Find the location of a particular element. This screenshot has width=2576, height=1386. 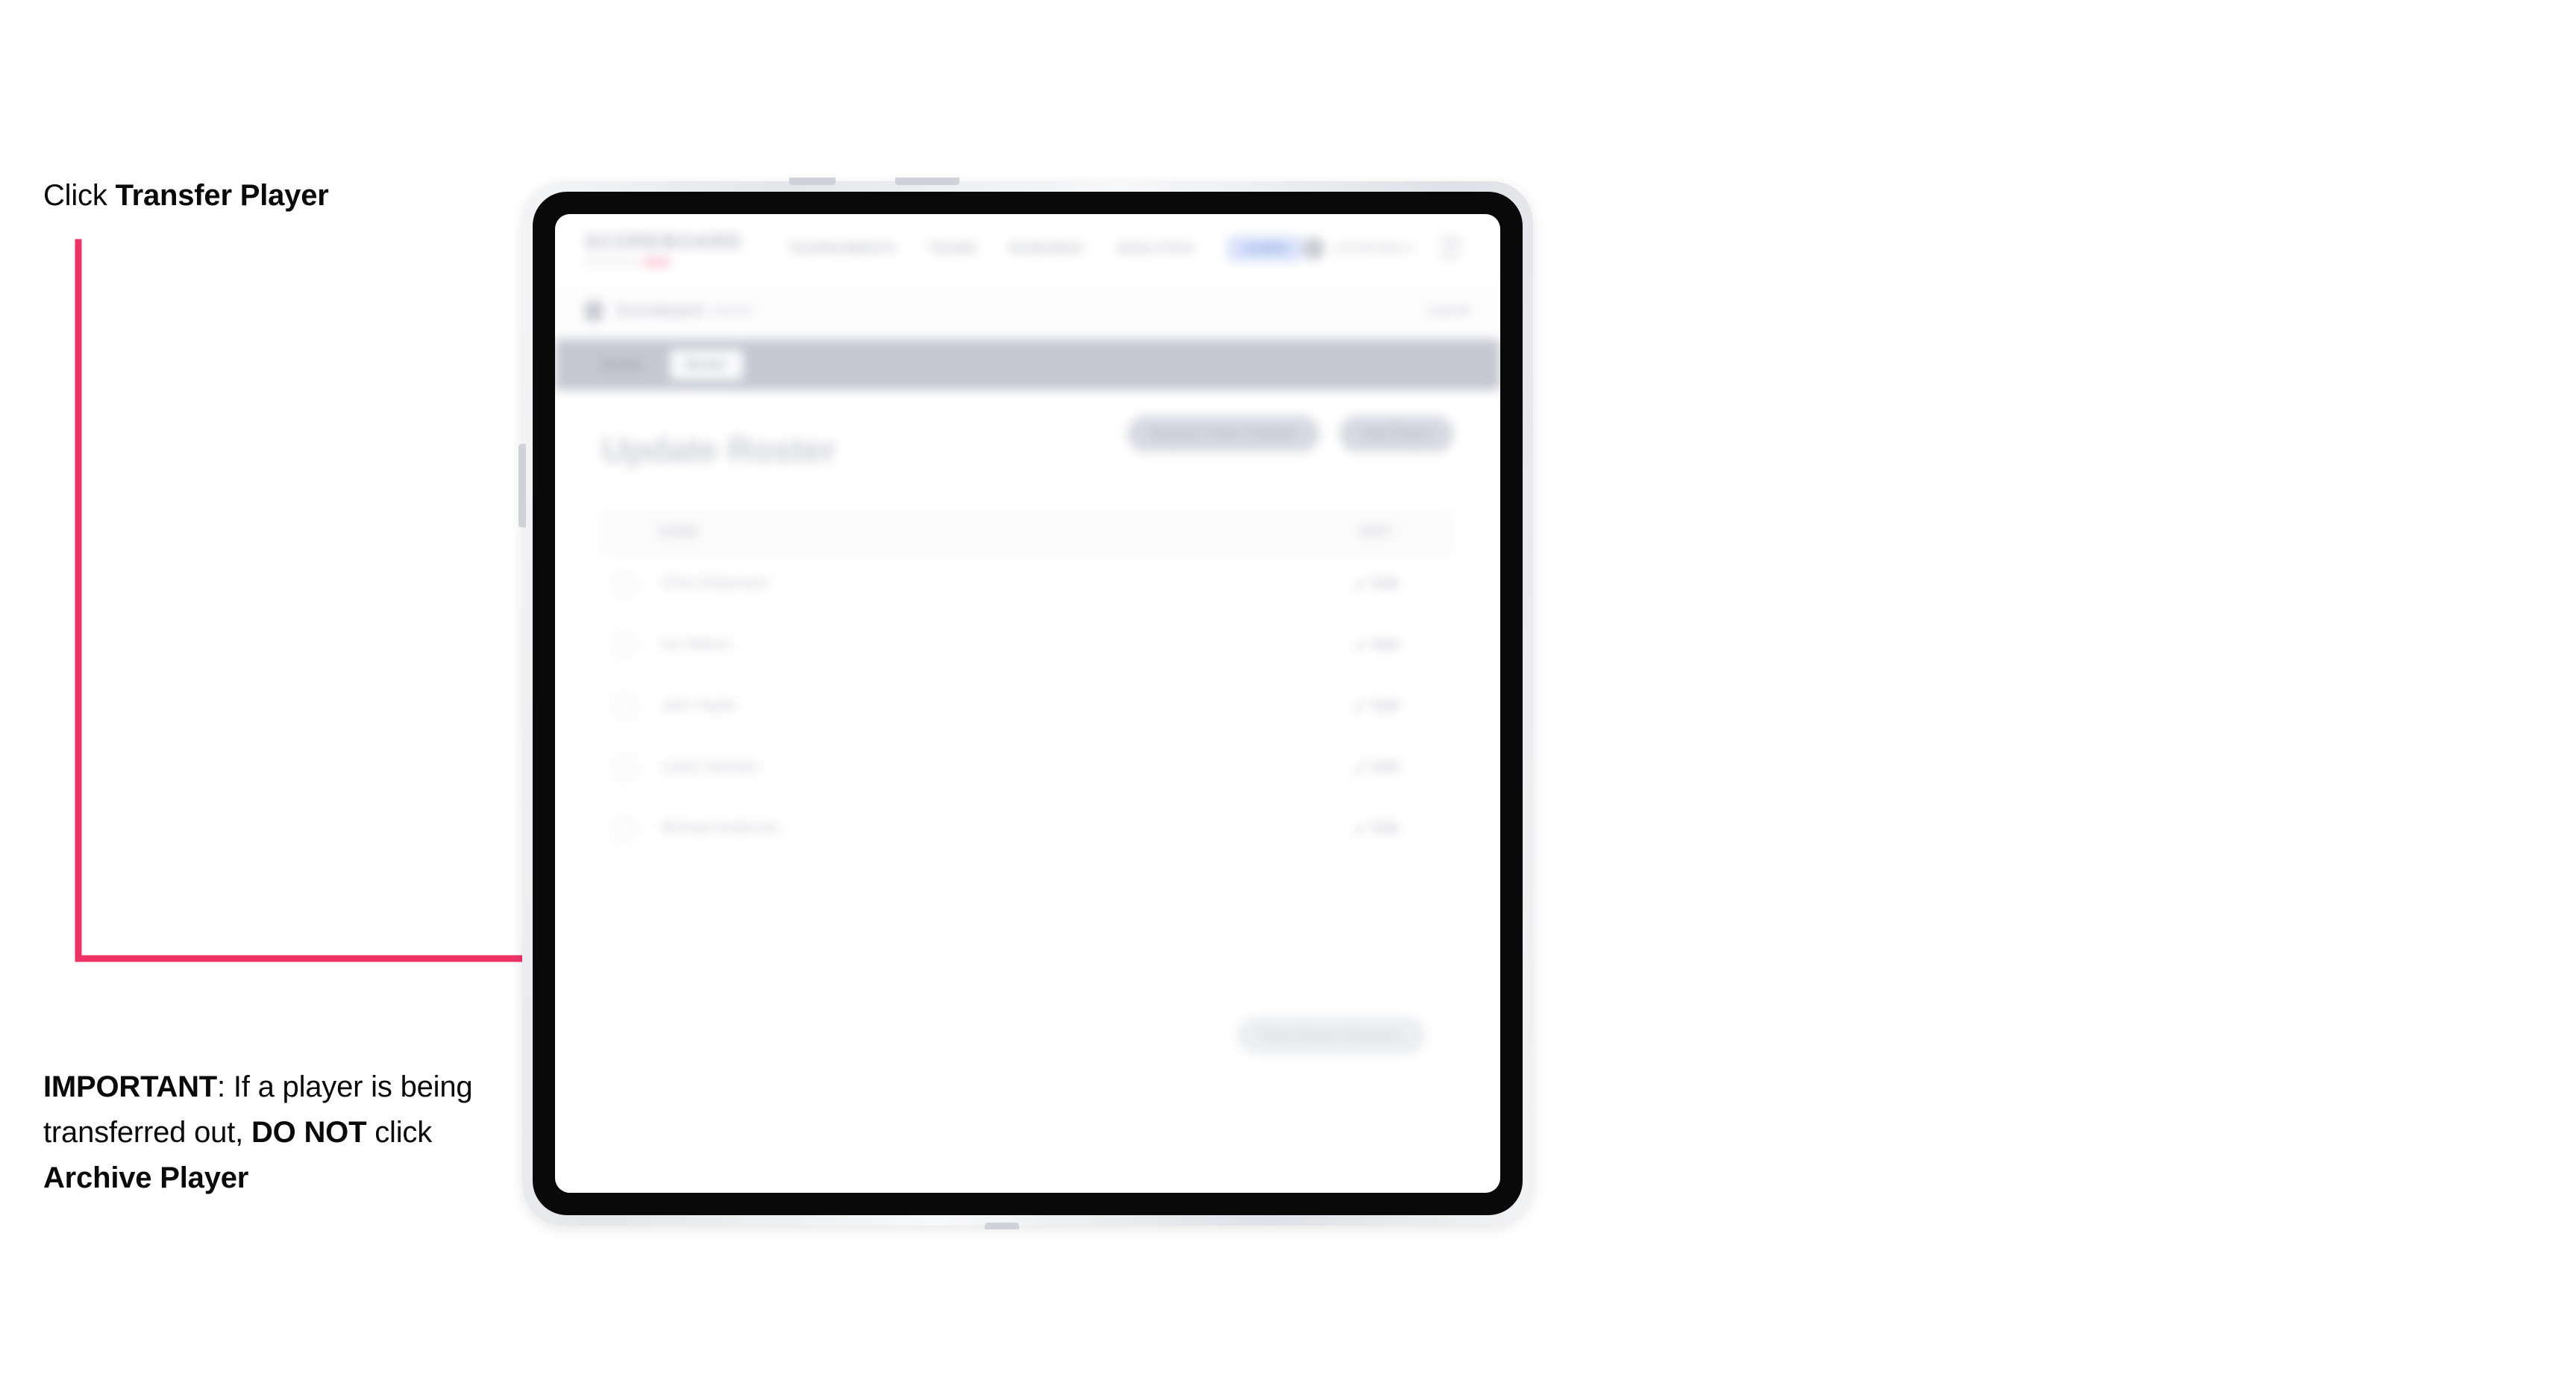

annotation-bottom-t2: click is located at coordinates (399, 1132).